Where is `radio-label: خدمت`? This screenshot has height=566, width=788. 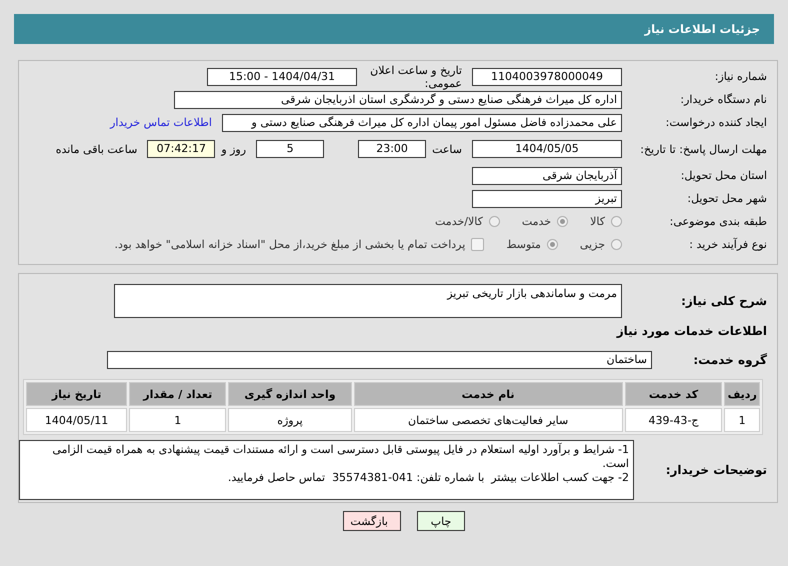 radio-label: خدمت is located at coordinates (537, 221).